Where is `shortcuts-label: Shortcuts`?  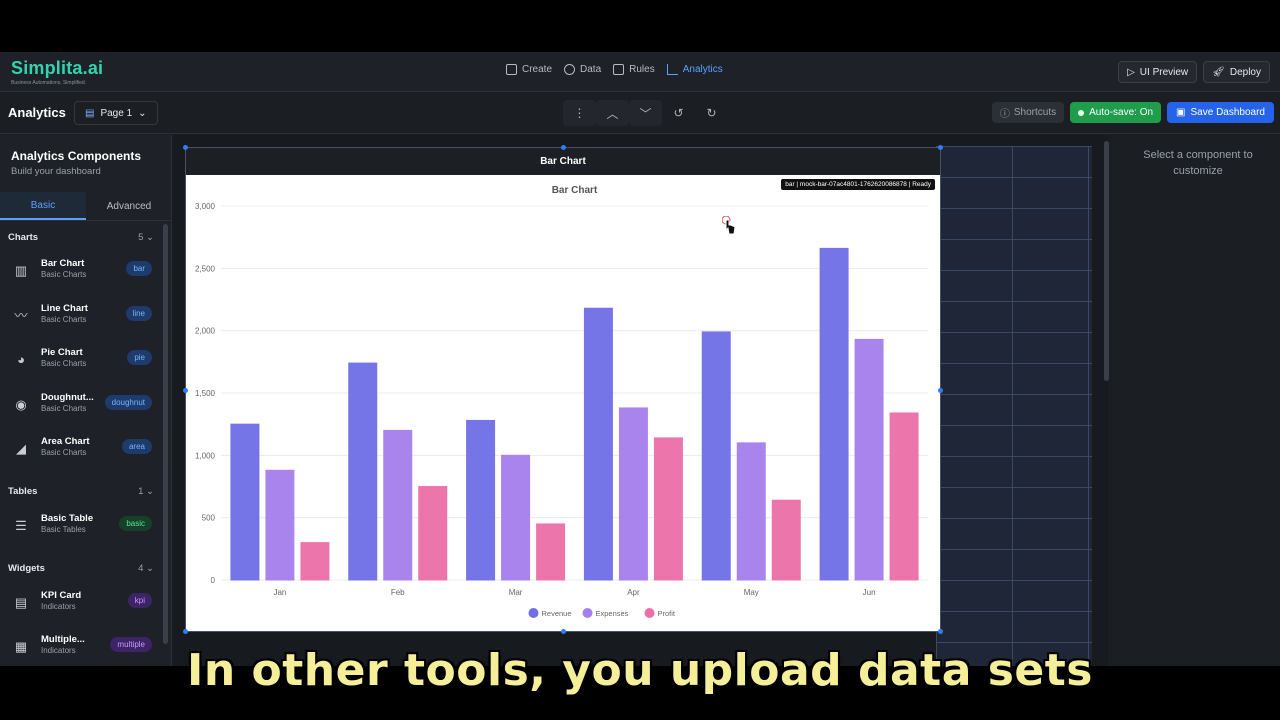
shortcuts-label: Shortcuts is located at coordinates (1035, 112).